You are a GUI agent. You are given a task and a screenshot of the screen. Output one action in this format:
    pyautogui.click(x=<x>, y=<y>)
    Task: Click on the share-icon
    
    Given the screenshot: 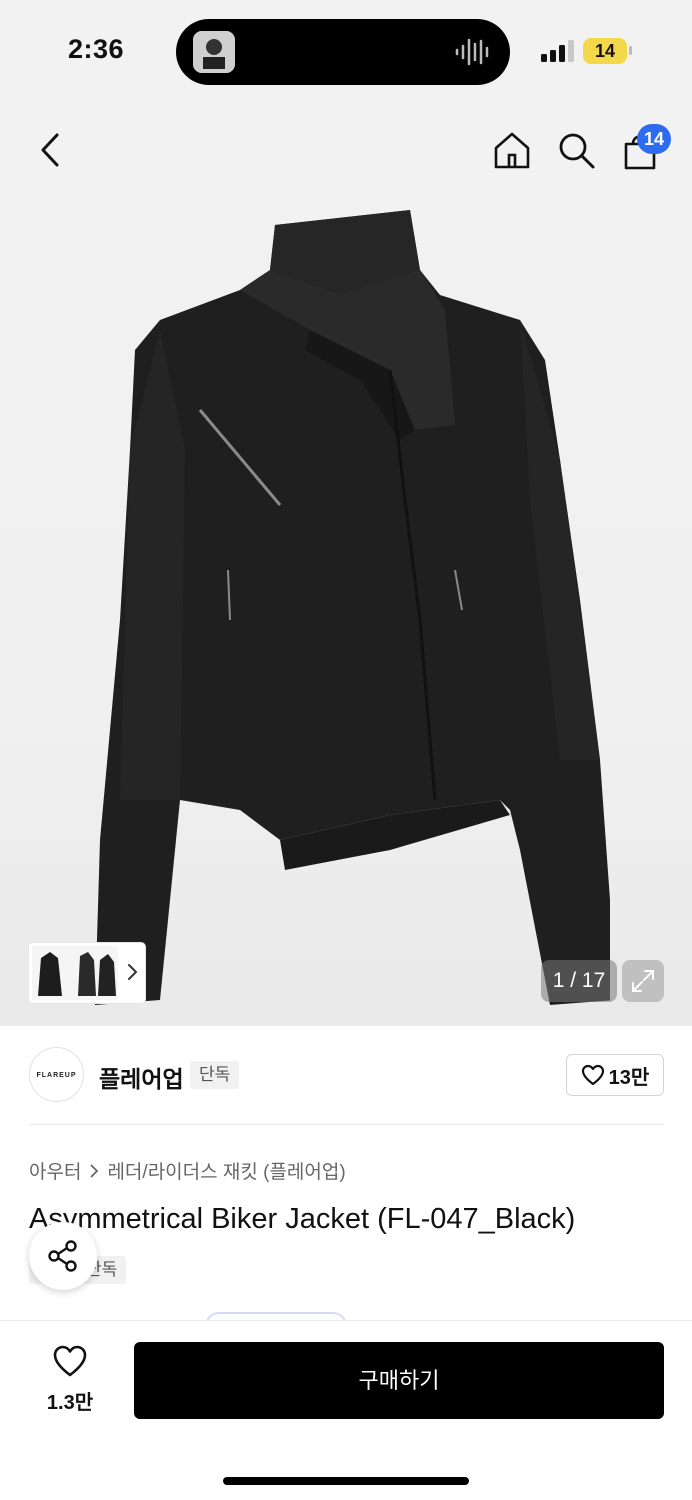 What is the action you would take?
    pyautogui.click(x=62, y=1256)
    